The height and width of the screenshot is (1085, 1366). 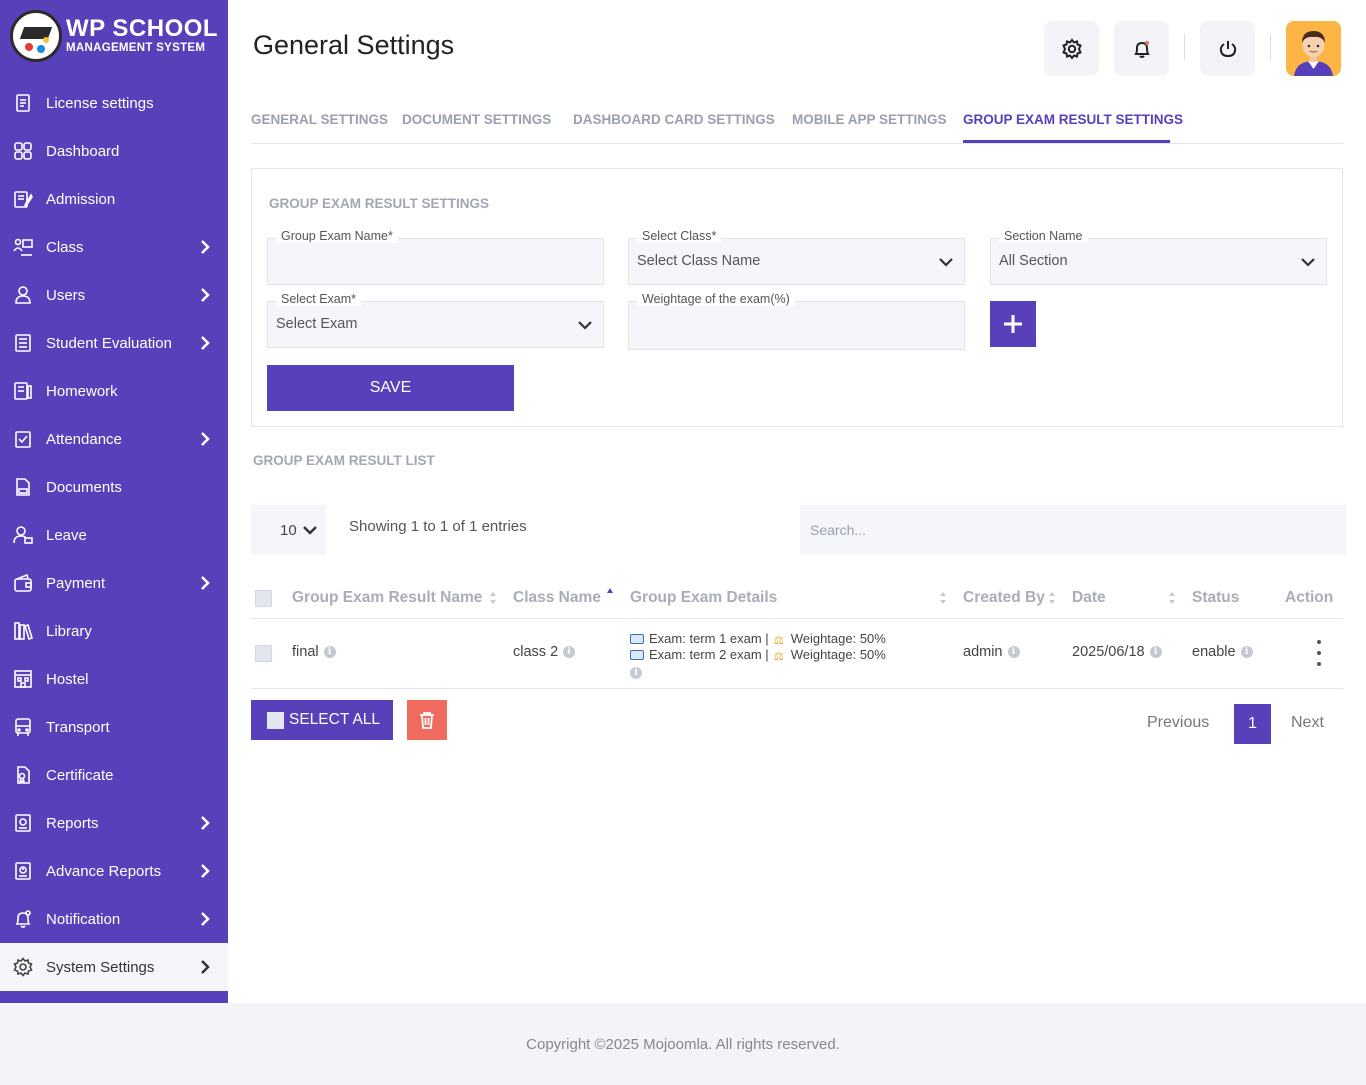 What do you see at coordinates (637, 639) in the screenshot?
I see `book-icon` at bounding box center [637, 639].